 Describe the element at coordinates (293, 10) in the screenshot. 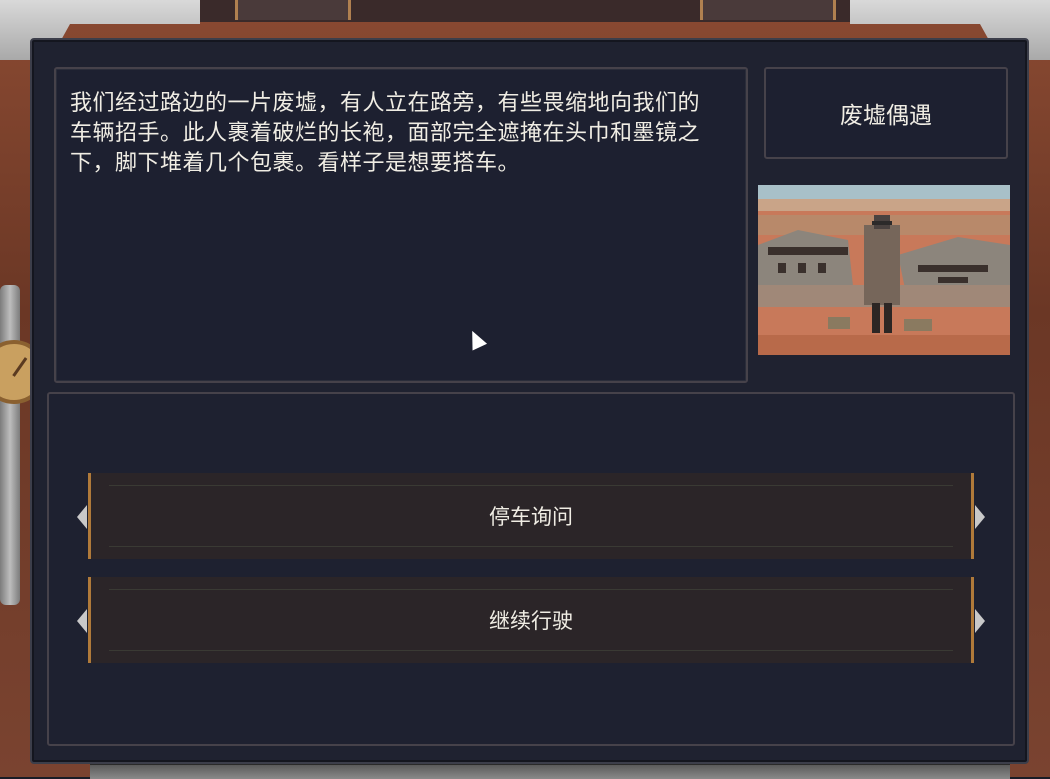

I see `top-tab-left` at that location.